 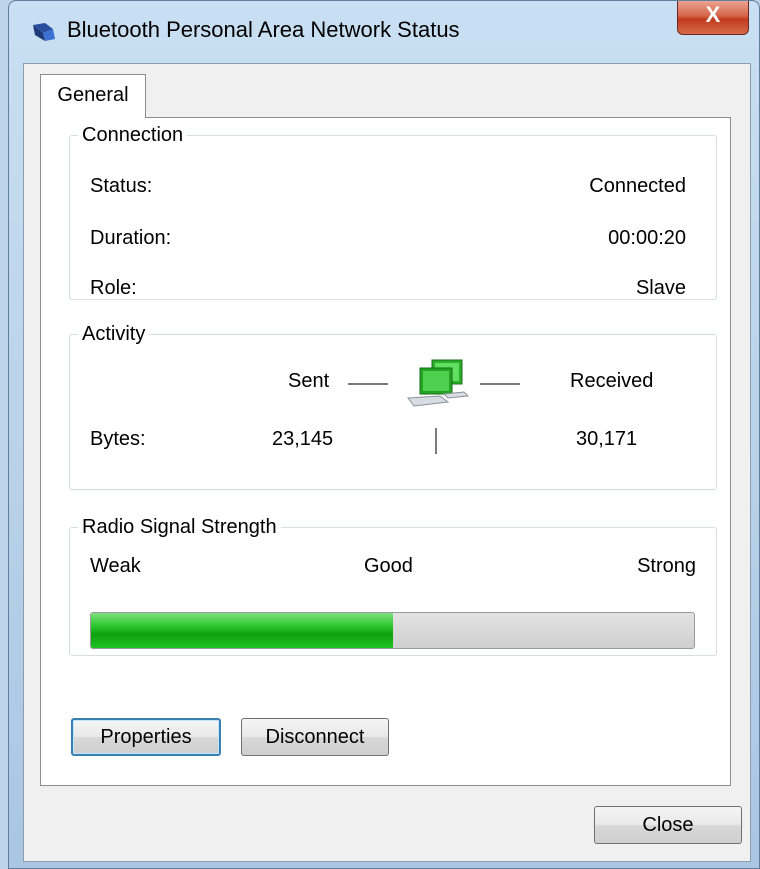 What do you see at coordinates (115, 566) in the screenshot?
I see `signal-weak-label: Weak` at bounding box center [115, 566].